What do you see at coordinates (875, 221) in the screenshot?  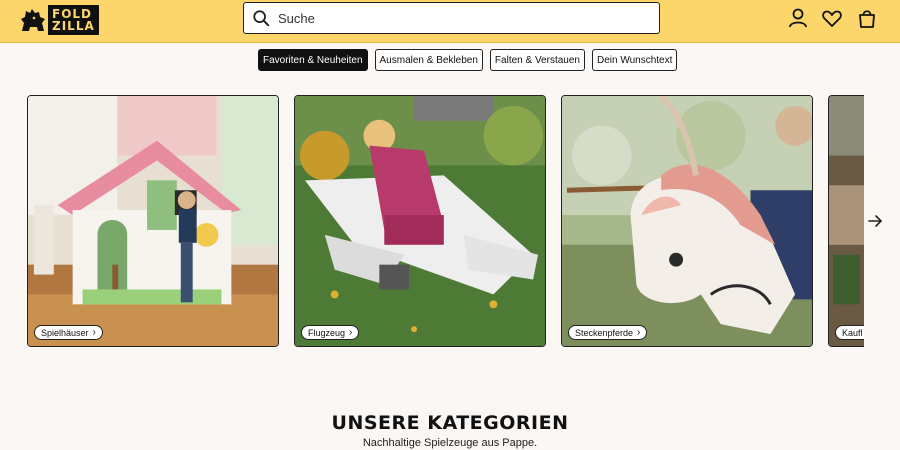 I see `arrow-right-icon` at bounding box center [875, 221].